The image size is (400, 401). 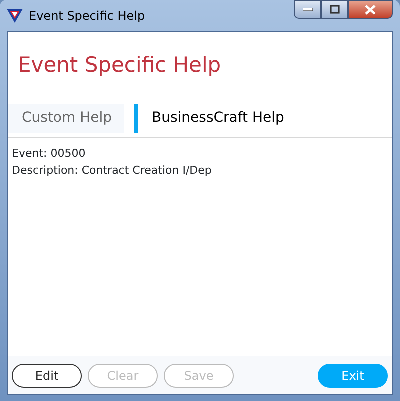 I want to click on maximize-icon, so click(x=335, y=9).